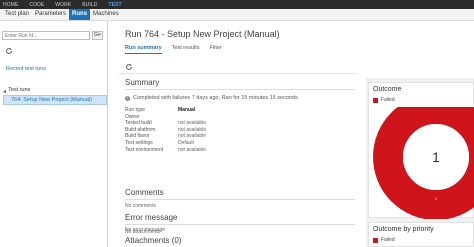 This screenshot has width=474, height=247. Describe the element at coordinates (165, 150) in the screenshot. I see `field-row: Test environment not available` at that location.